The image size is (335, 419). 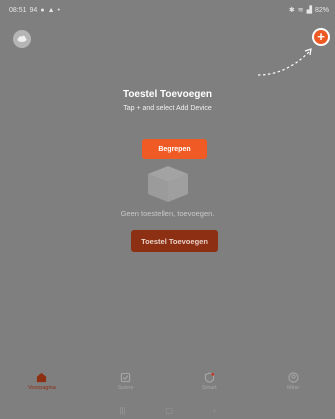 I want to click on add-device-button: Toestel Toevoegen, so click(x=174, y=241).